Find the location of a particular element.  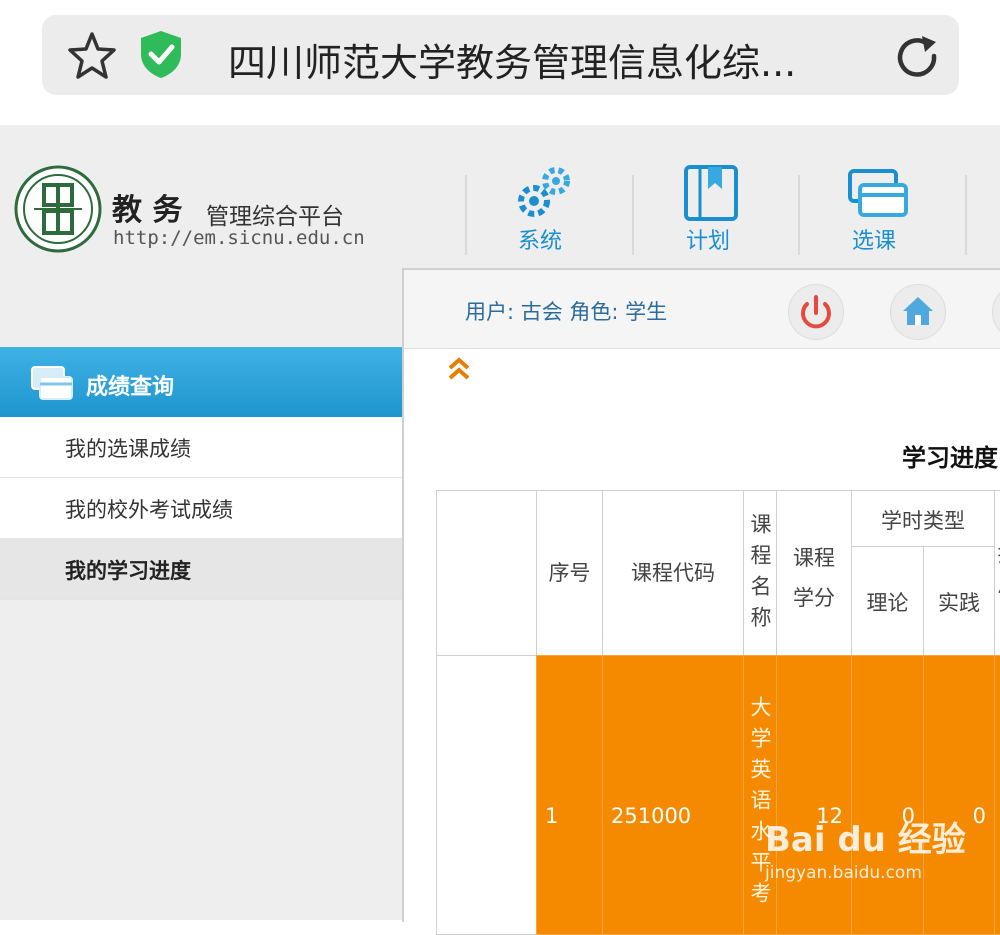

th-cut: 担总 is located at coordinates (997, 573).